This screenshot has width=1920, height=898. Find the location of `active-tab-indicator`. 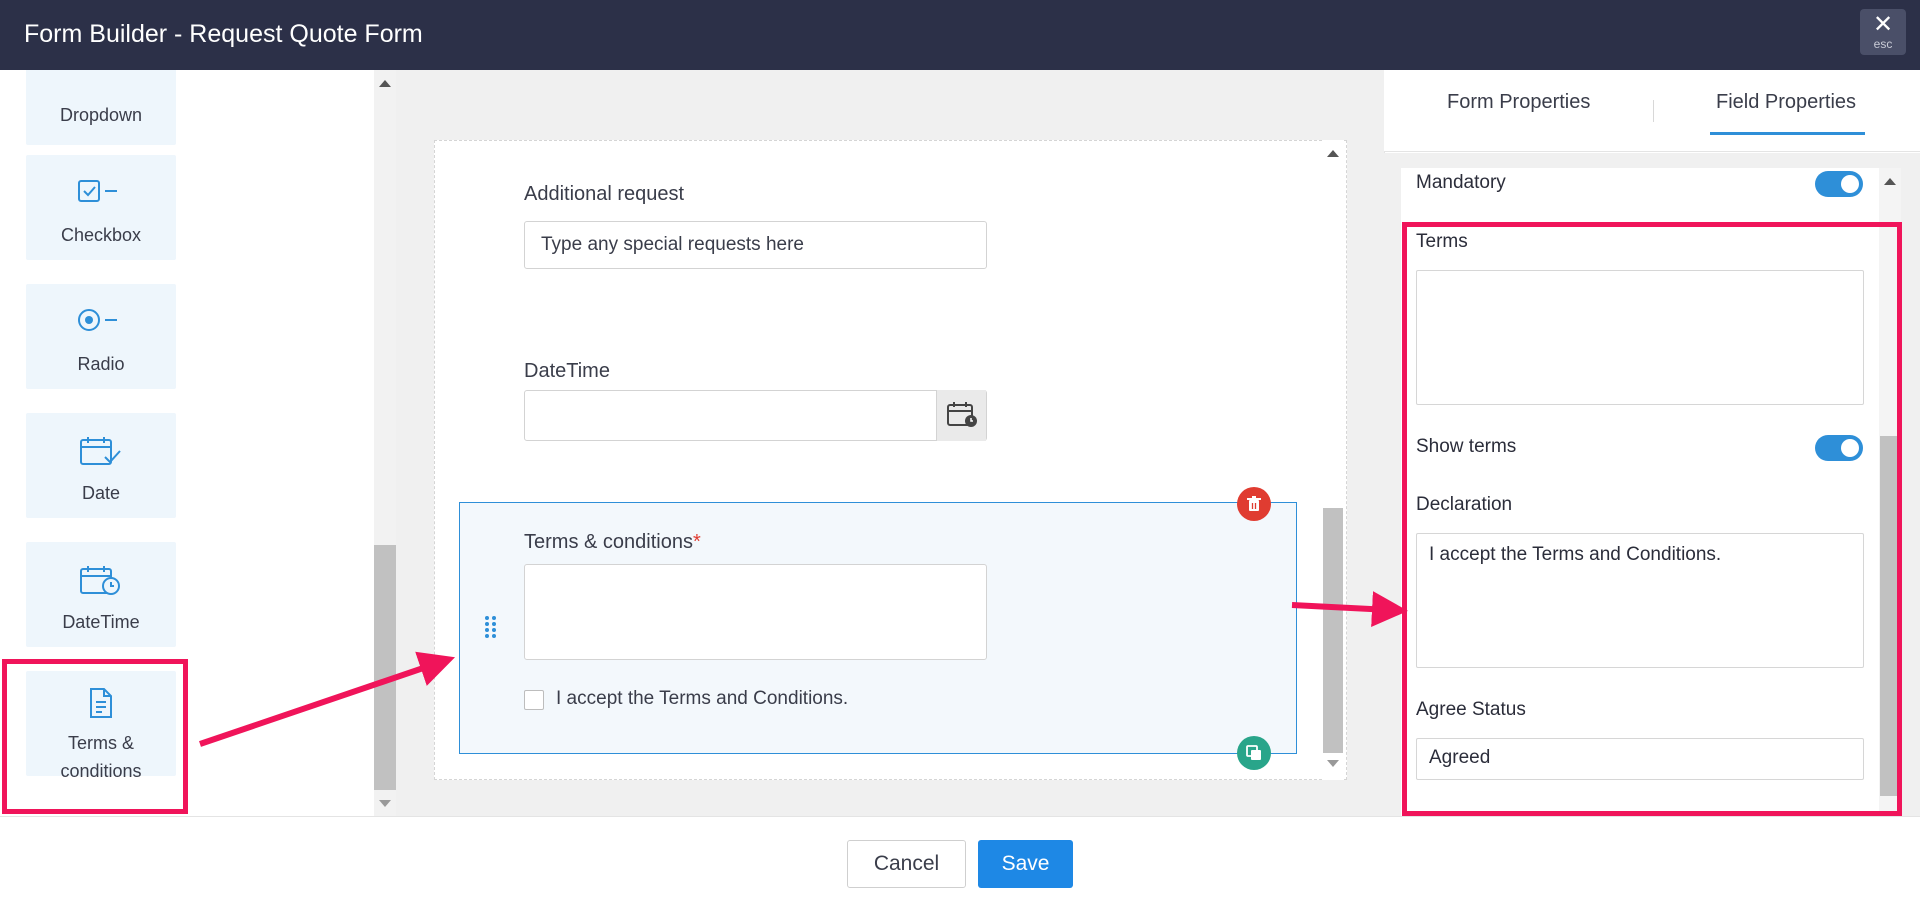

active-tab-indicator is located at coordinates (1787, 133).